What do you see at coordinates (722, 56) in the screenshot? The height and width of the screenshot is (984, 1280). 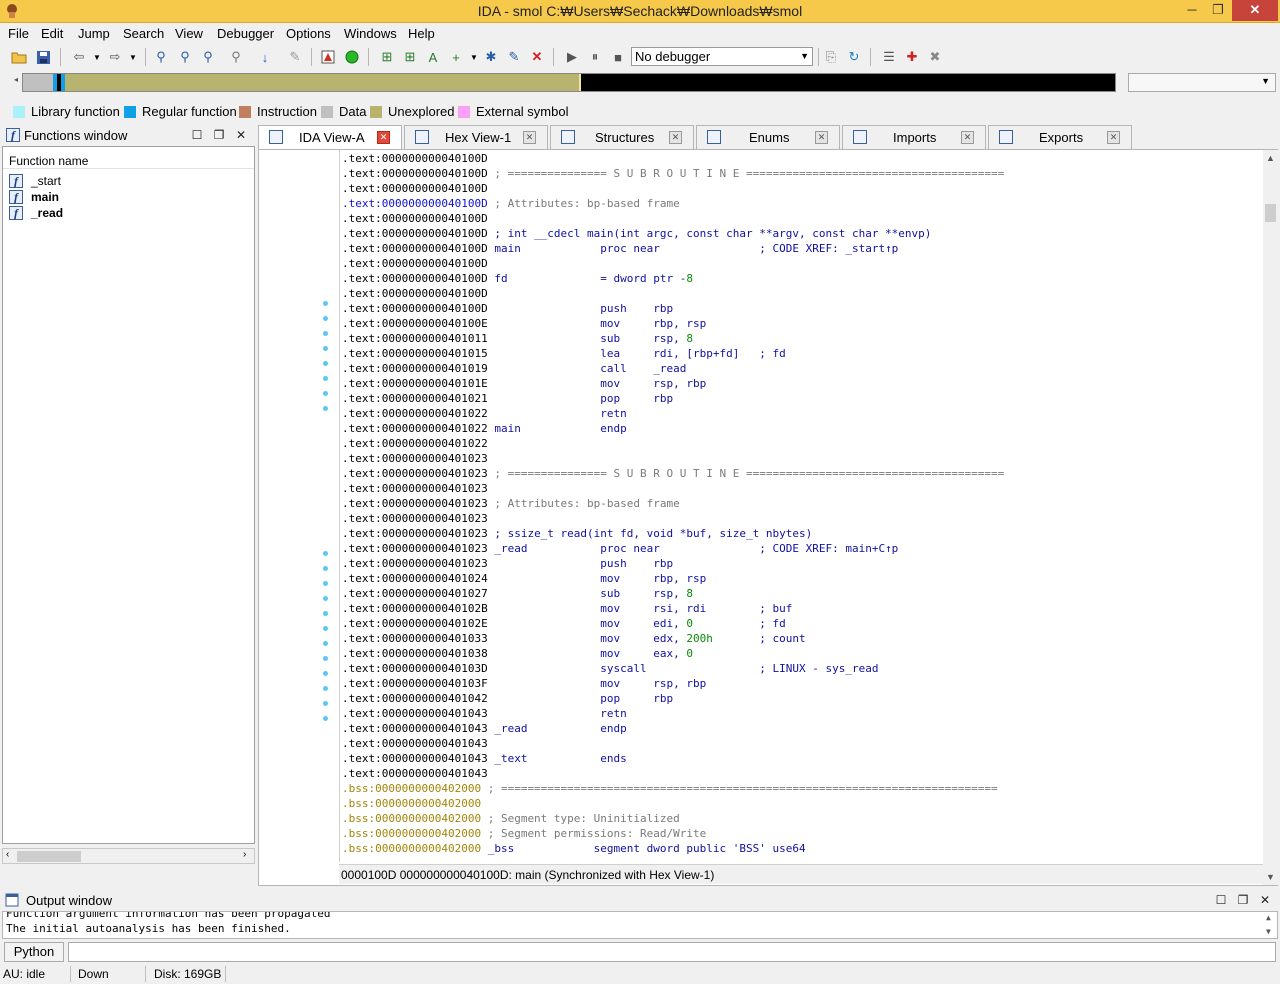 I see `debugger-select: No debugger ▼` at bounding box center [722, 56].